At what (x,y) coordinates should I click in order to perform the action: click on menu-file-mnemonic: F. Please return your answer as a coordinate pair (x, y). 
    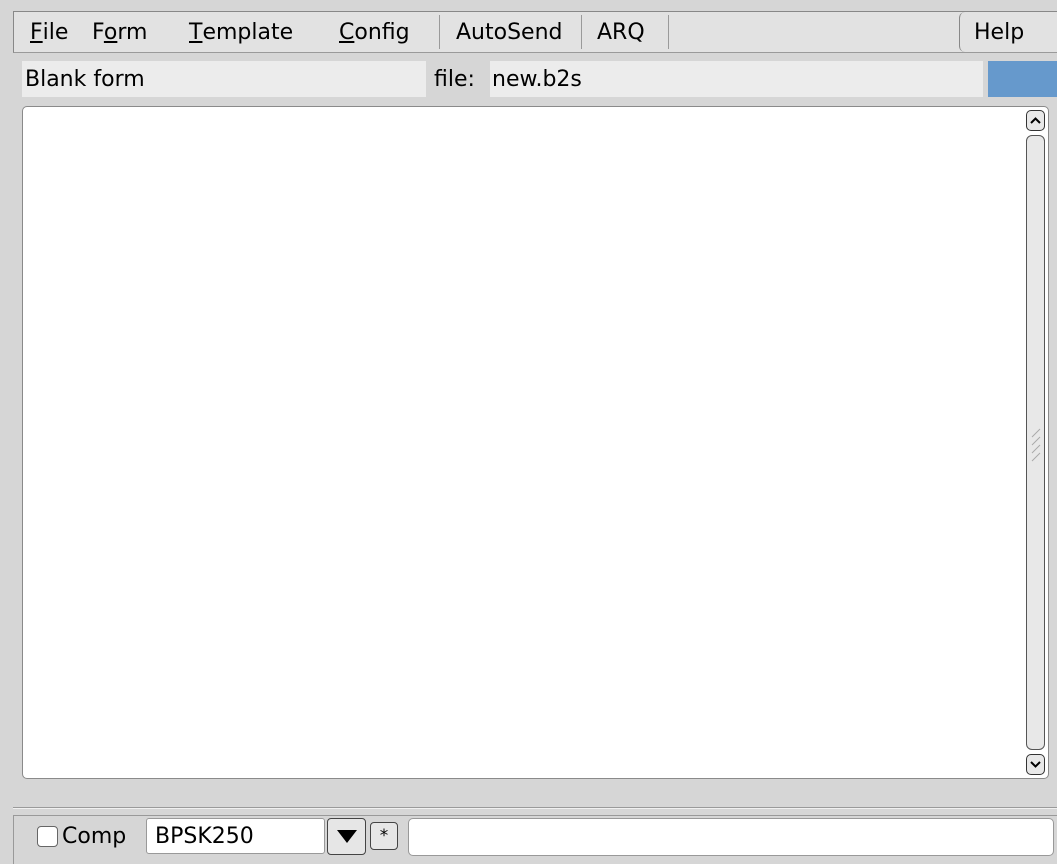
    Looking at the image, I should click on (36, 32).